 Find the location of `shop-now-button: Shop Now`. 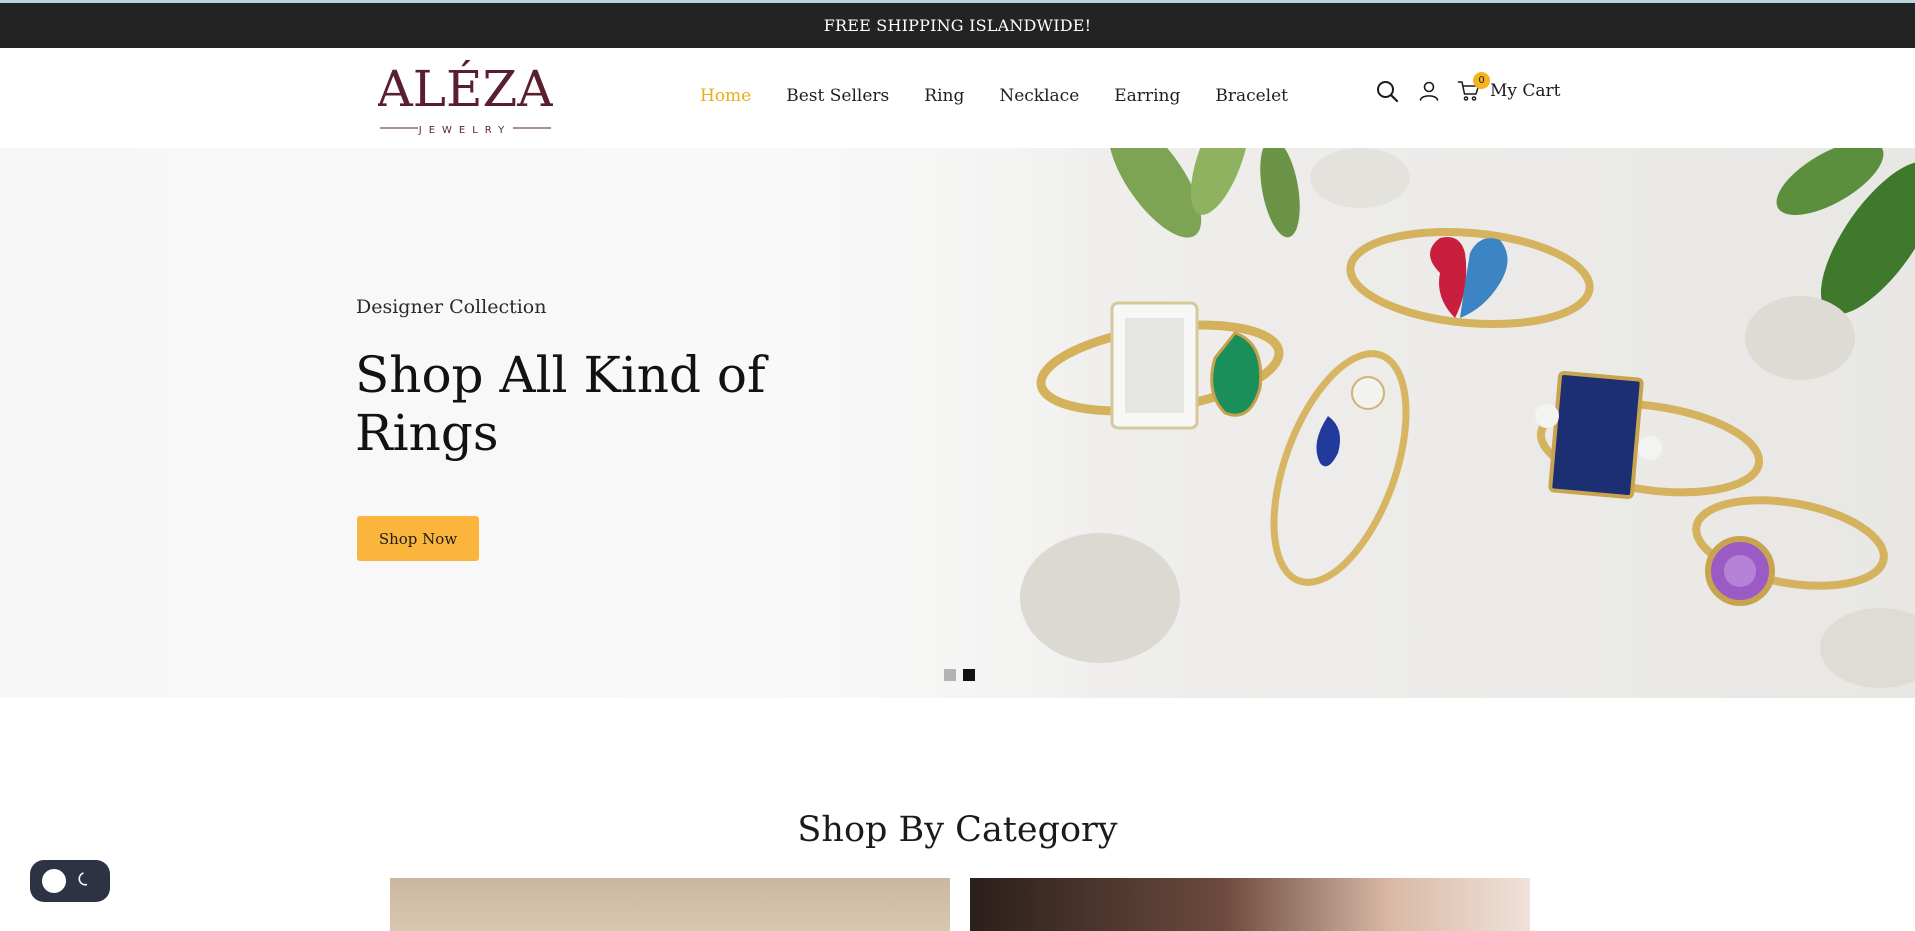

shop-now-button: Shop Now is located at coordinates (418, 538).